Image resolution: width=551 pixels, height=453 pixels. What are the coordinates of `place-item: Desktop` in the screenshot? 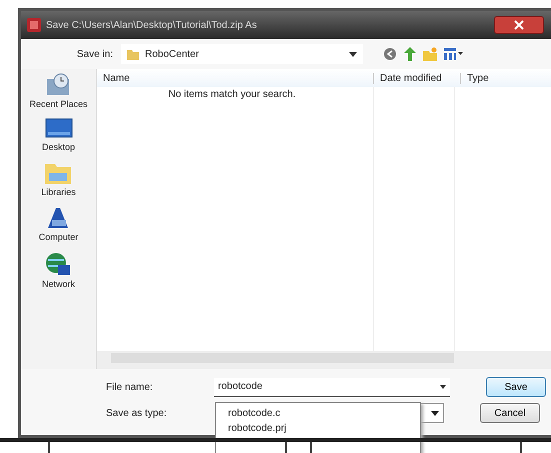 It's located at (59, 135).